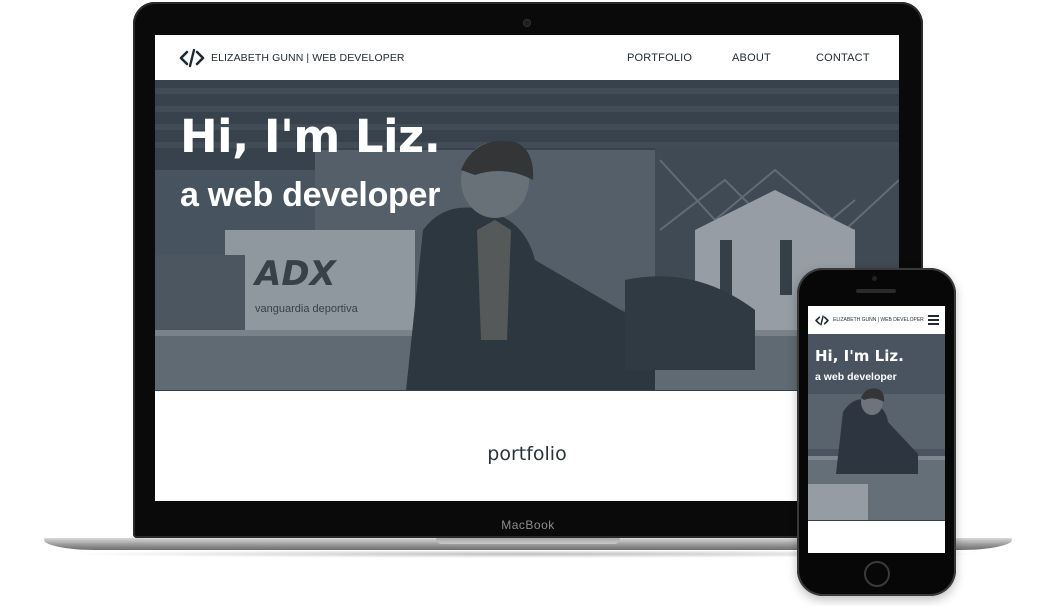  Describe the element at coordinates (527, 454) in the screenshot. I see `portfolio-heading: portfolio` at that location.